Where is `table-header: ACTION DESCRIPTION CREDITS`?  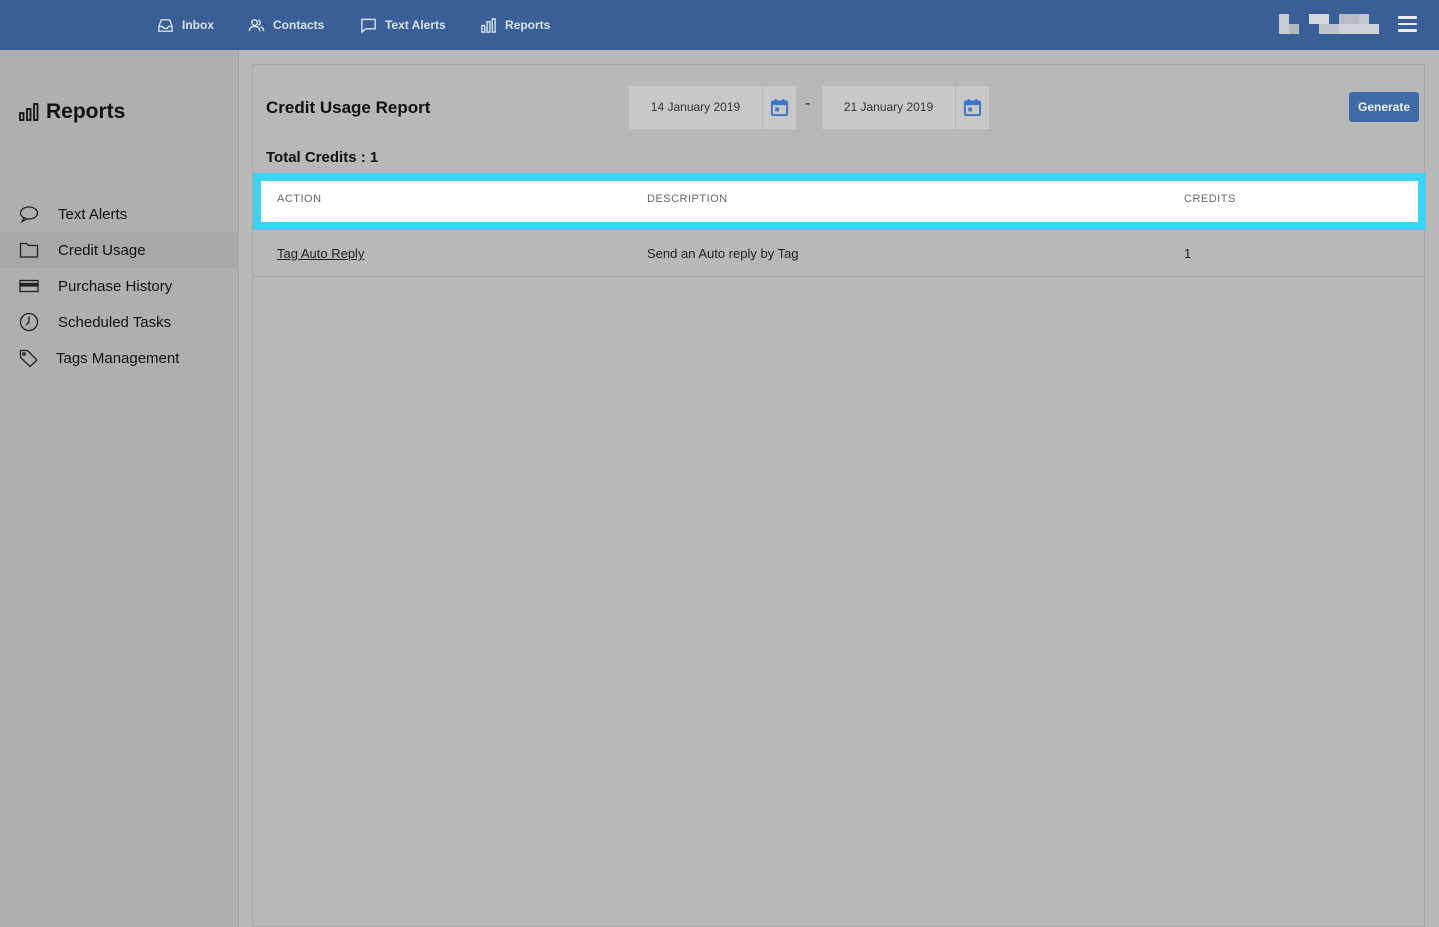 table-header: ACTION DESCRIPTION CREDITS is located at coordinates (839, 201).